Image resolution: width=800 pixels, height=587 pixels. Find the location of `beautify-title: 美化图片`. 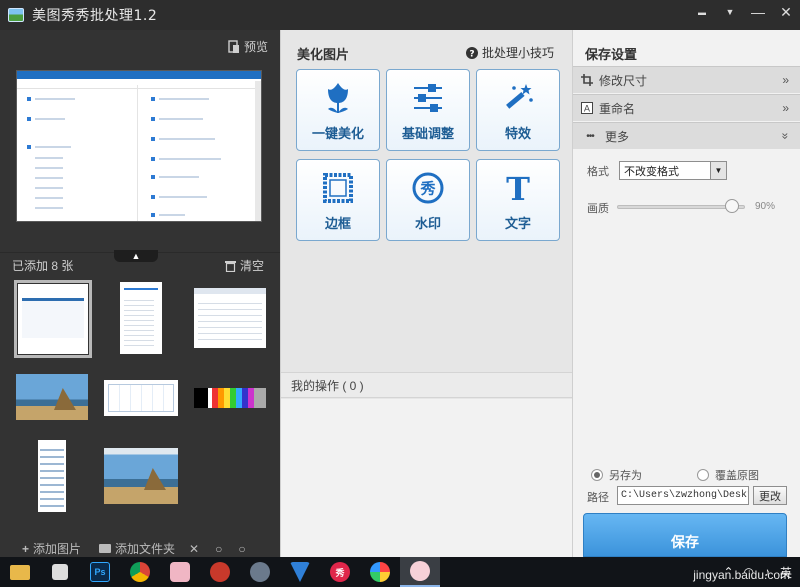

beautify-title: 美化图片 is located at coordinates (323, 54).